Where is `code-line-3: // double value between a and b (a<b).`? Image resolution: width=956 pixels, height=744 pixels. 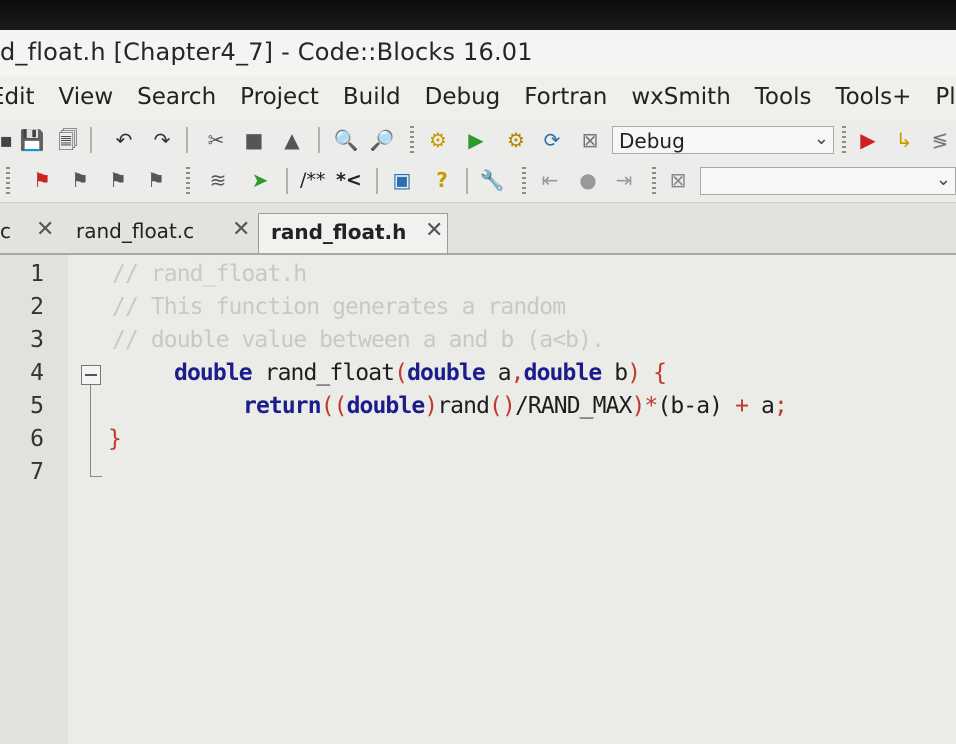
code-line-3: // double value between a and b (a<b). is located at coordinates (358, 340).